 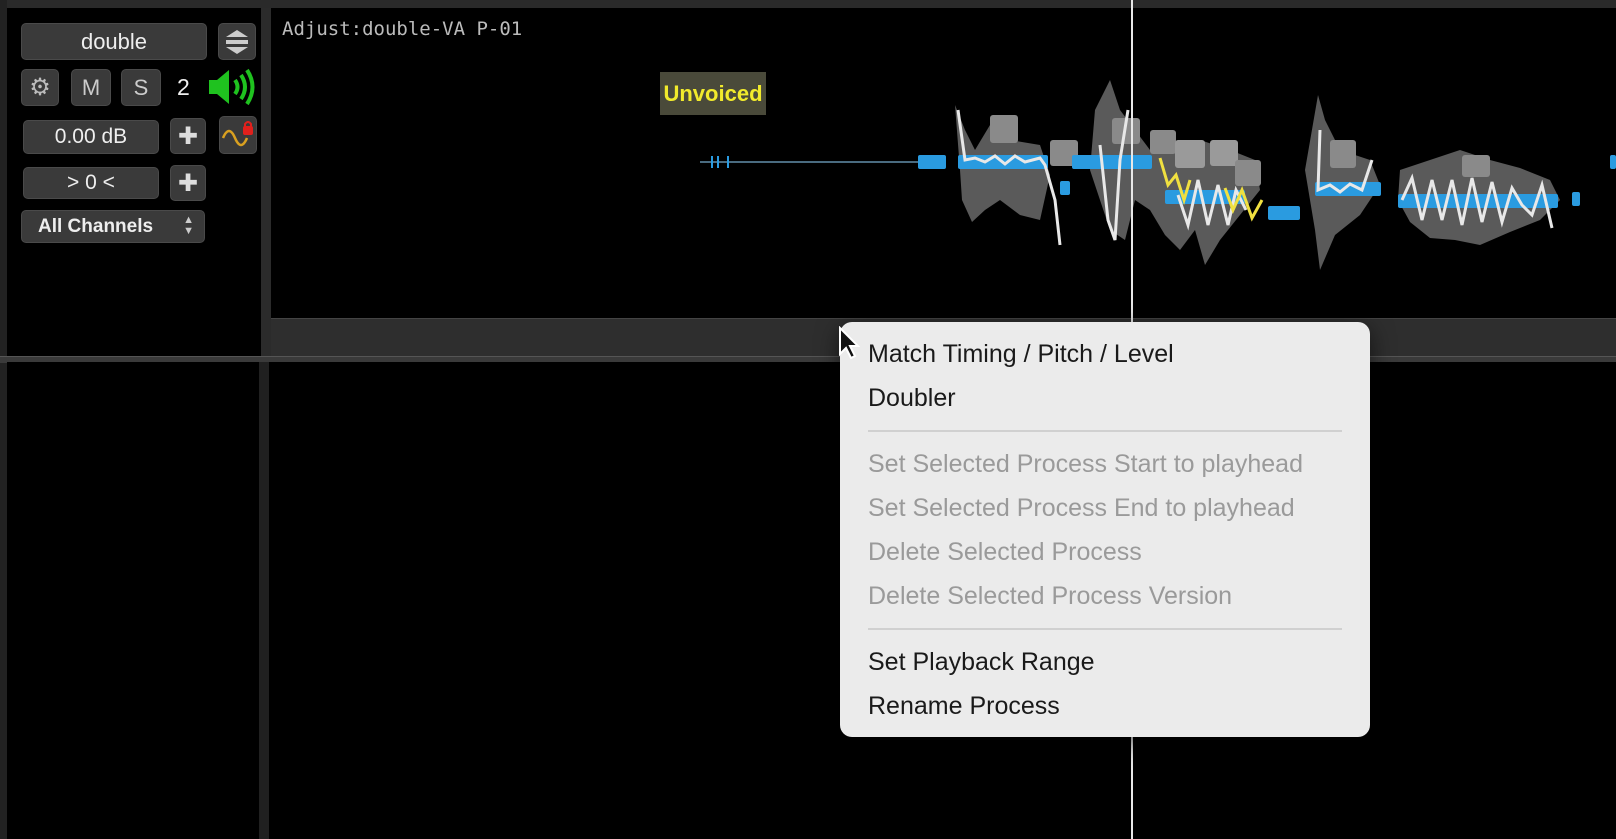 What do you see at coordinates (1005, 552) in the screenshot?
I see `menu-item-delete-process: Delete Selected Process` at bounding box center [1005, 552].